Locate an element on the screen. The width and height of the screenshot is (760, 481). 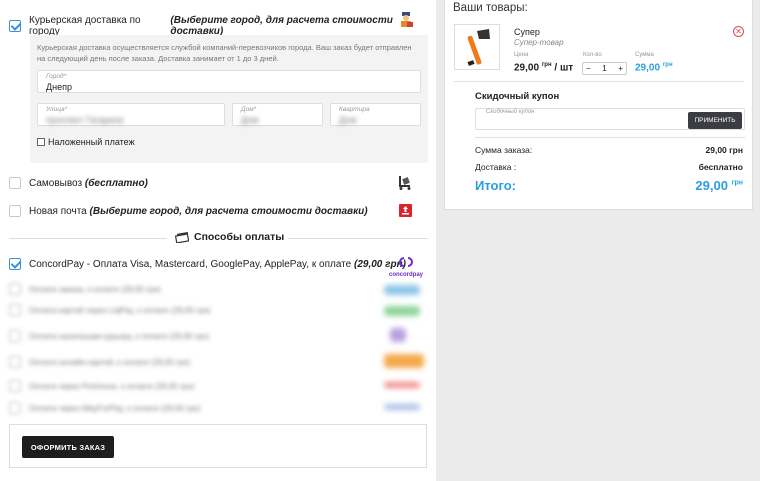
product-sum-value: 29,00 is located at coordinates (648, 68).